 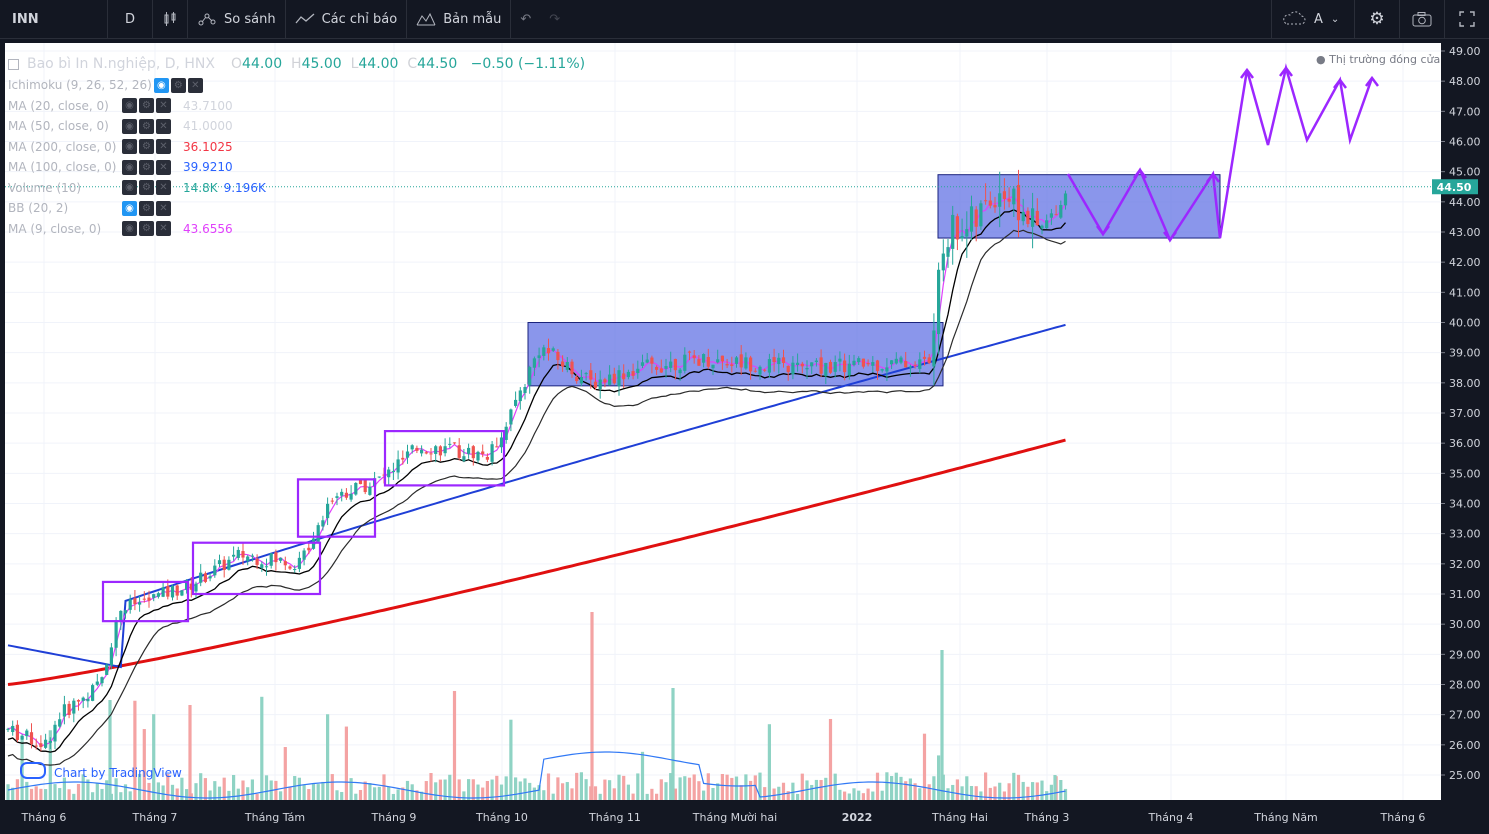 What do you see at coordinates (1465, 775) in the screenshot?
I see `y-tick-label: 25.00` at bounding box center [1465, 775].